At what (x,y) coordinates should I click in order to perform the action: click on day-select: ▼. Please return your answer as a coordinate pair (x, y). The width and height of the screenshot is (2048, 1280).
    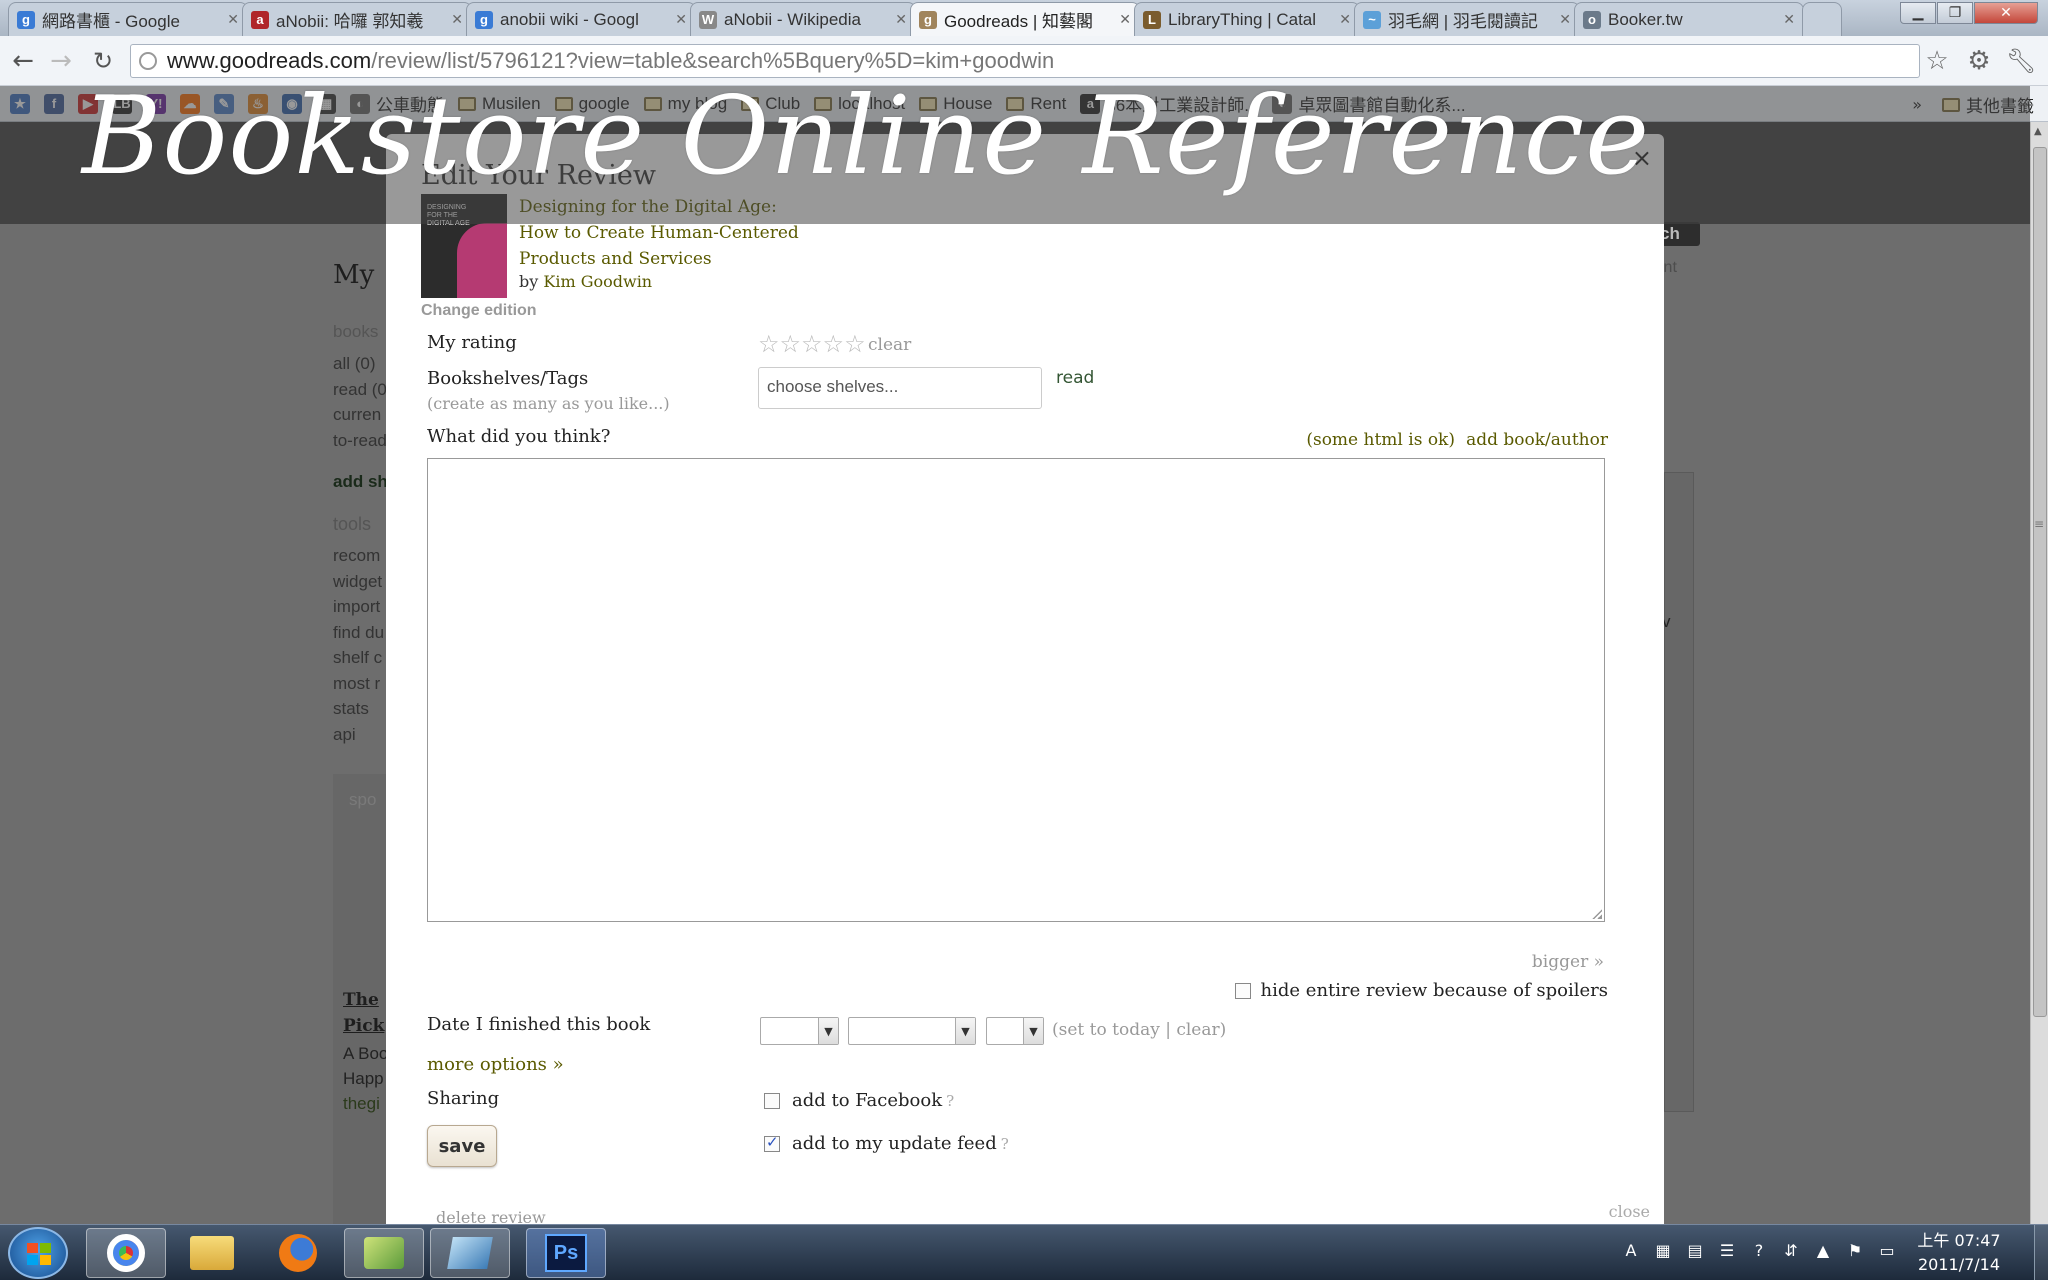
    Looking at the image, I should click on (1015, 1031).